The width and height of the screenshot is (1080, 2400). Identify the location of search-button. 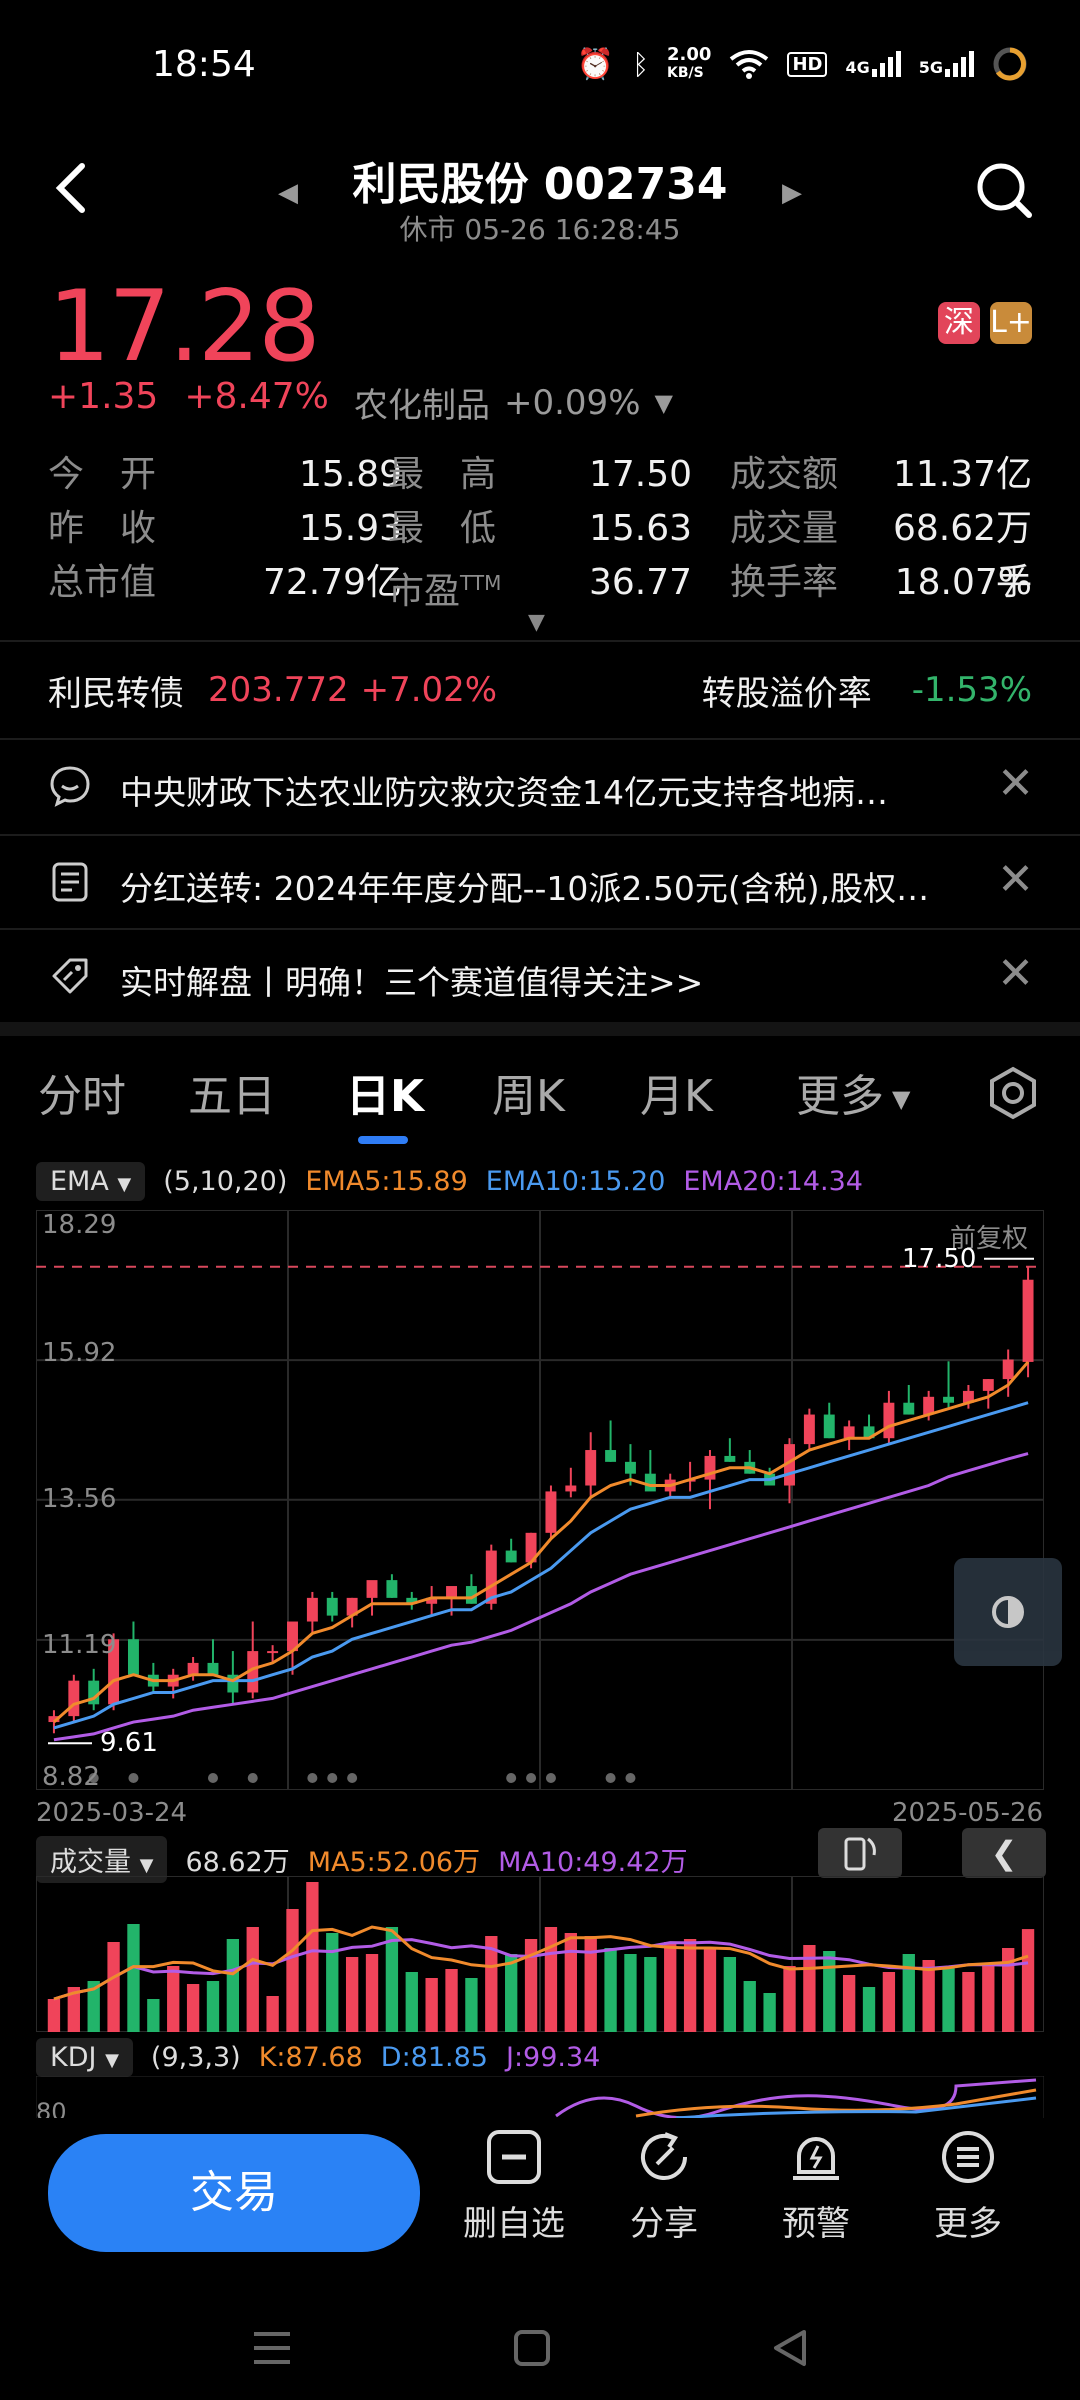
(1004, 192).